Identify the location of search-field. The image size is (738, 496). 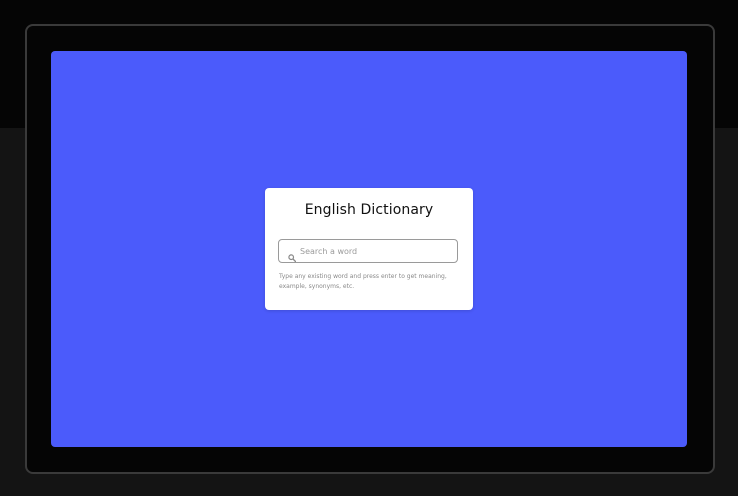
(368, 251).